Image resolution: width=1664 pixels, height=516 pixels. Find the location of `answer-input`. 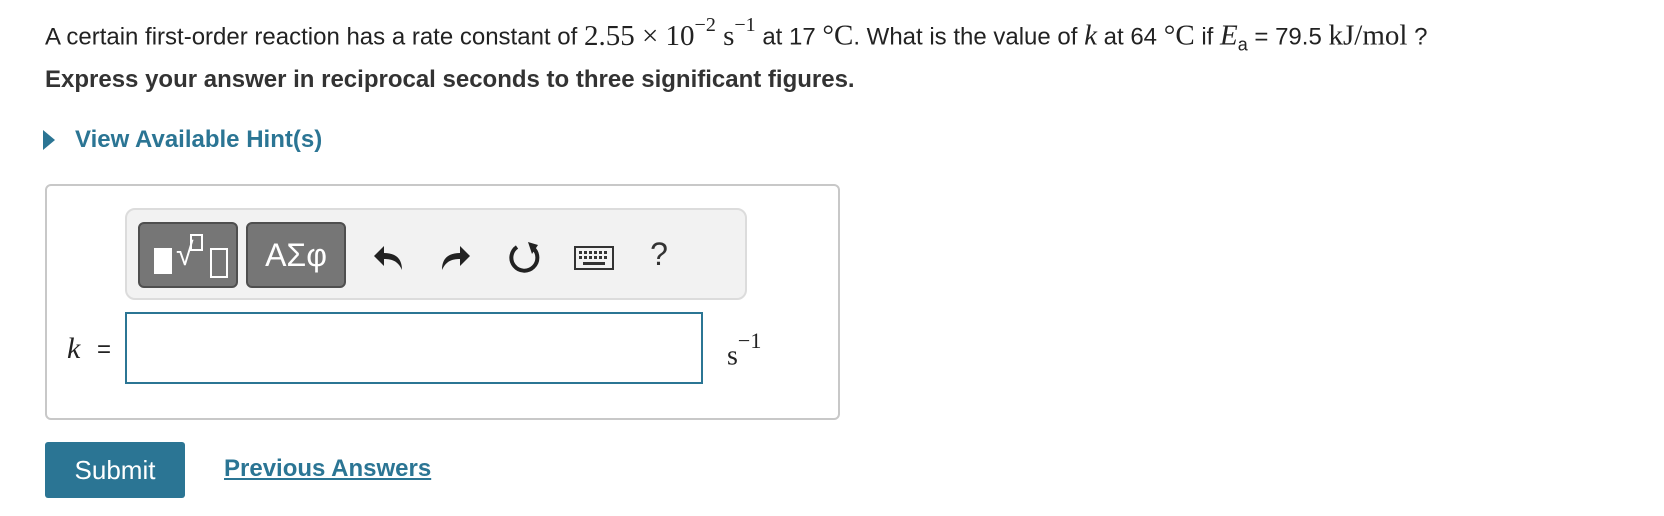

answer-input is located at coordinates (414, 348).